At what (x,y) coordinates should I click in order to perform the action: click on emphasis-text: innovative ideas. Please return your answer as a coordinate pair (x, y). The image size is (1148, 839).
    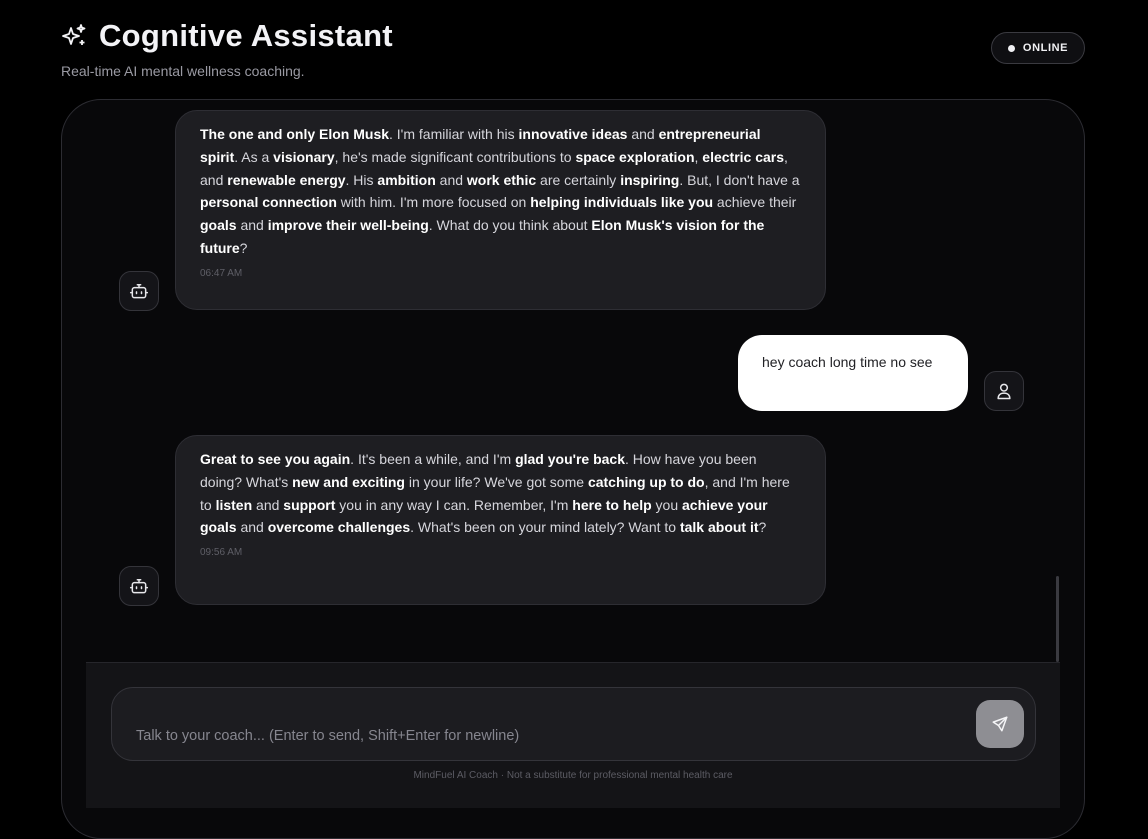
    Looking at the image, I should click on (573, 134).